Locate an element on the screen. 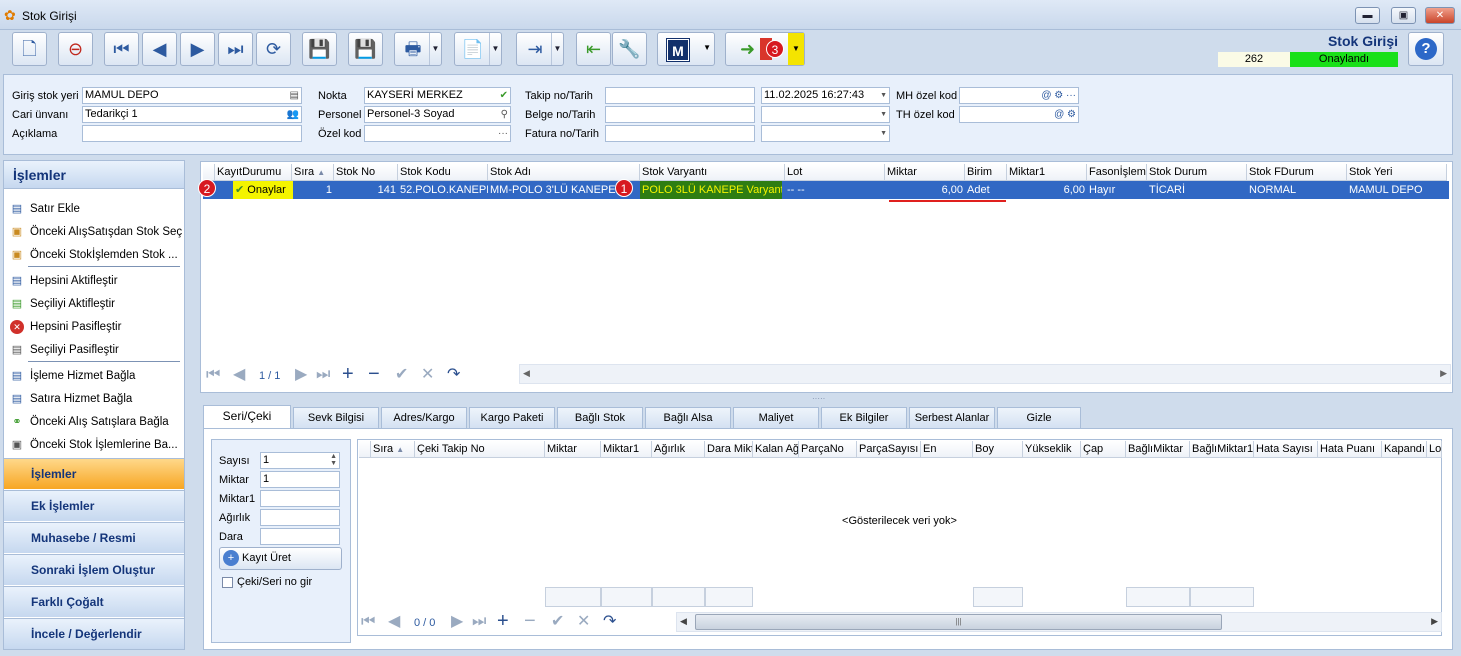  delete-record-button: ⊖ is located at coordinates (75, 49).